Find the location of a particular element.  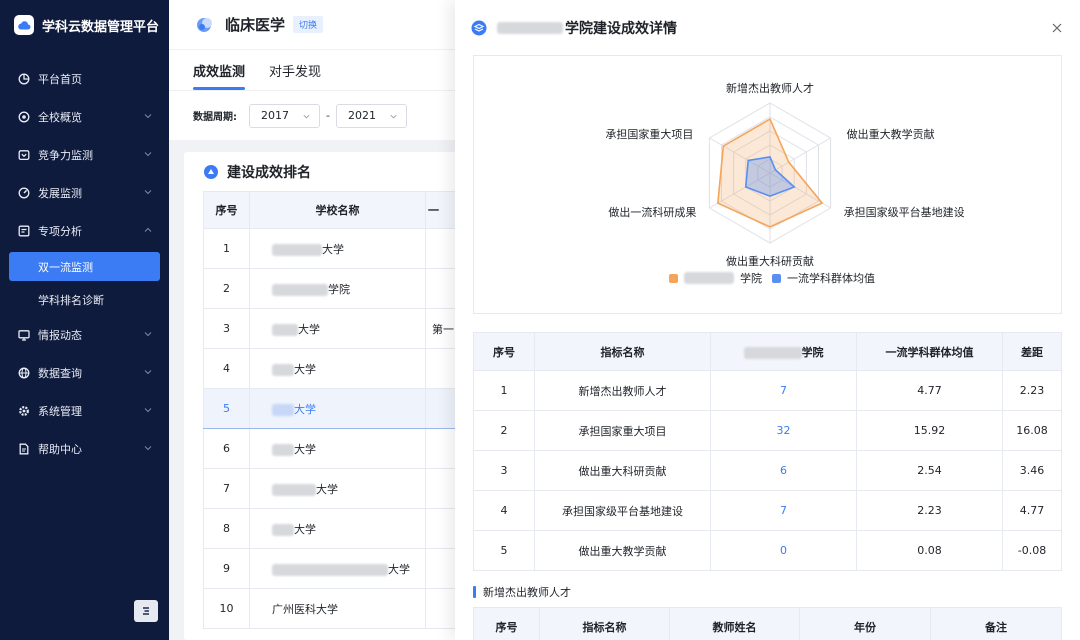

period-label: 数据周期: is located at coordinates (215, 117).